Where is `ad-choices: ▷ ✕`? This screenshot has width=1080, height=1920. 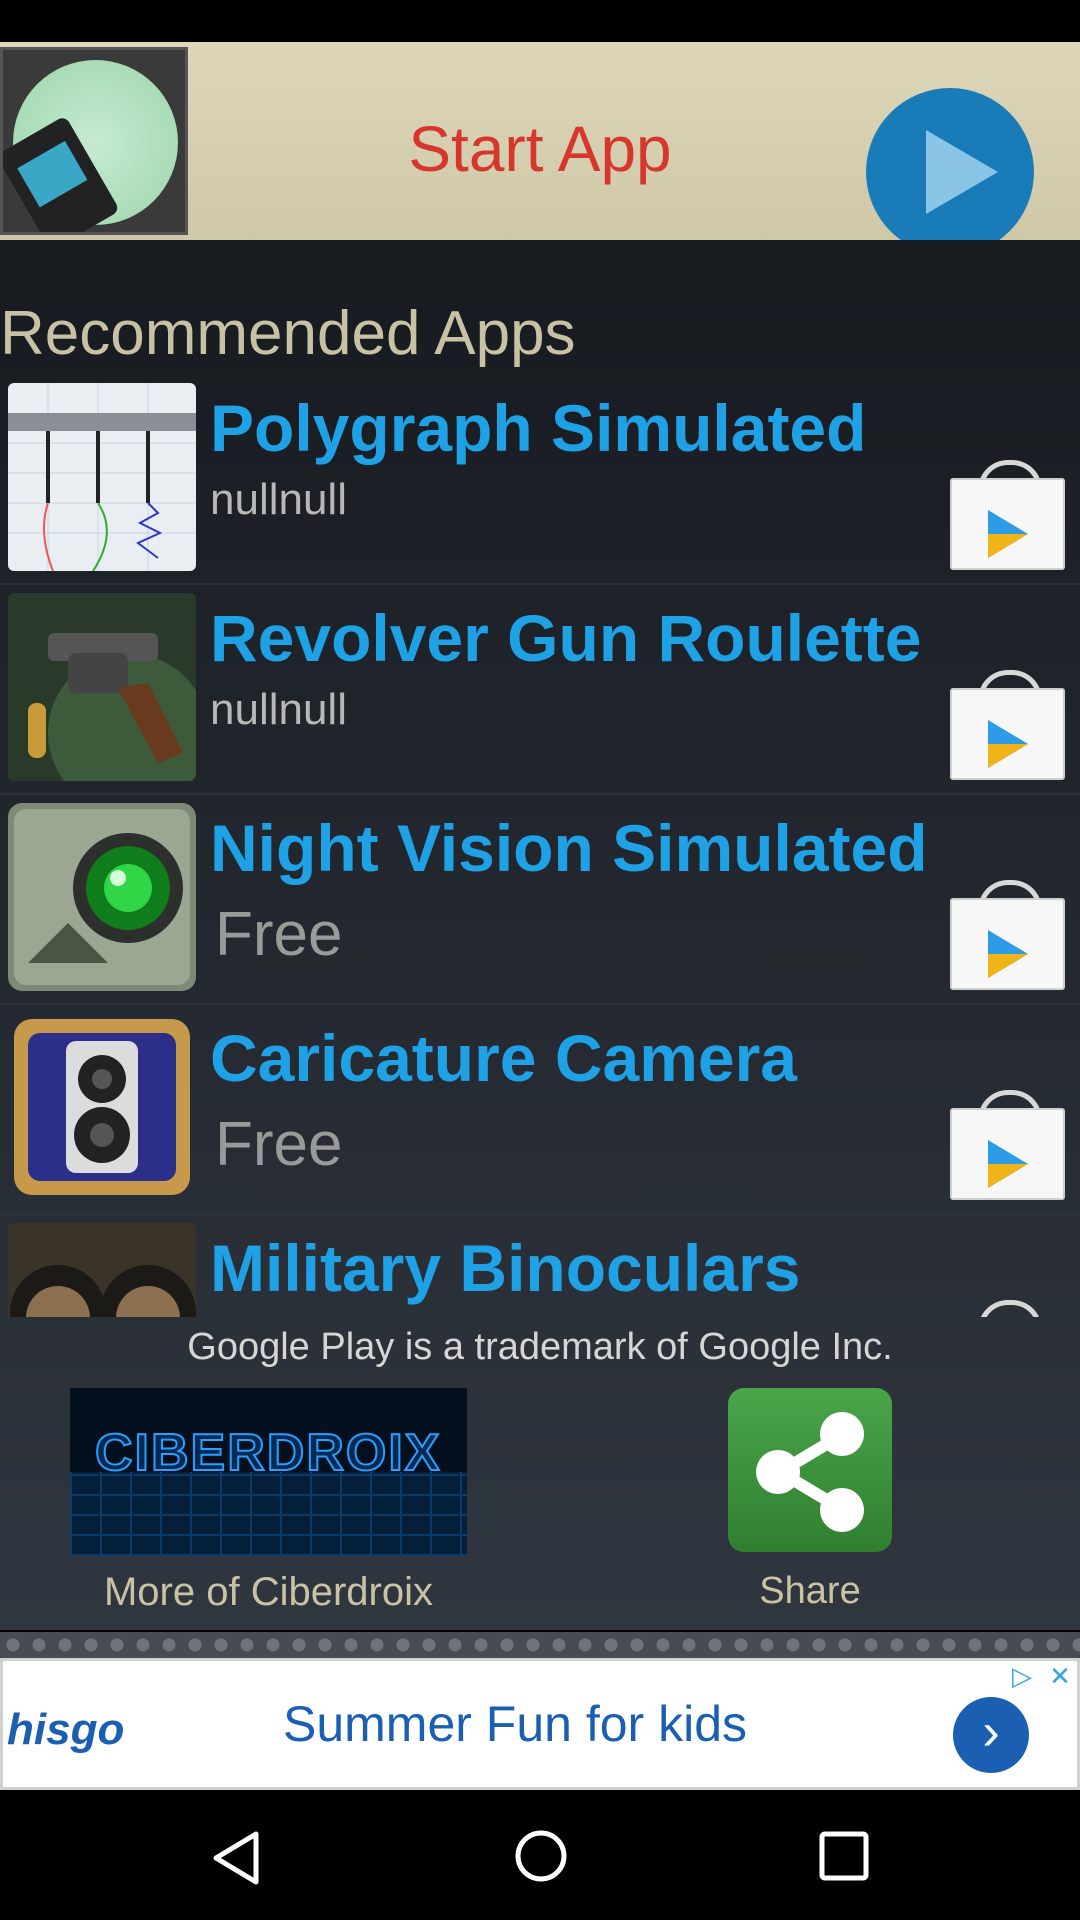
ad-choices: ▷ ✕ is located at coordinates (1042, 1677).